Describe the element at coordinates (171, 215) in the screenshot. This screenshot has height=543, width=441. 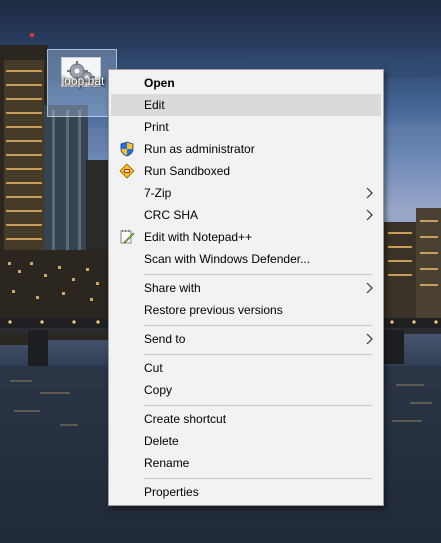
I see `menu-item-label: CRC SHA` at that location.